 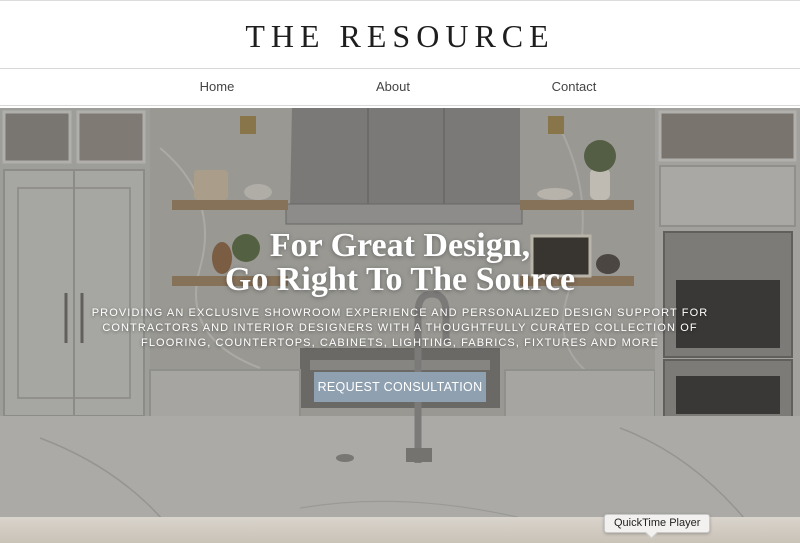 What do you see at coordinates (400, 387) in the screenshot?
I see `request-consultation-button: REQUEST CONSULTATION` at bounding box center [400, 387].